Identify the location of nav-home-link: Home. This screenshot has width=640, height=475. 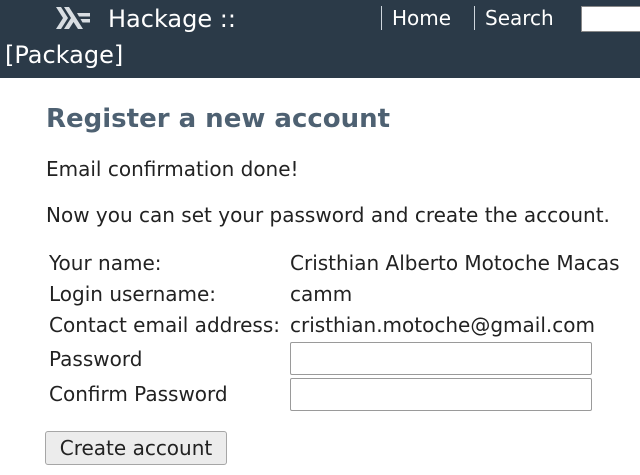
(416, 18).